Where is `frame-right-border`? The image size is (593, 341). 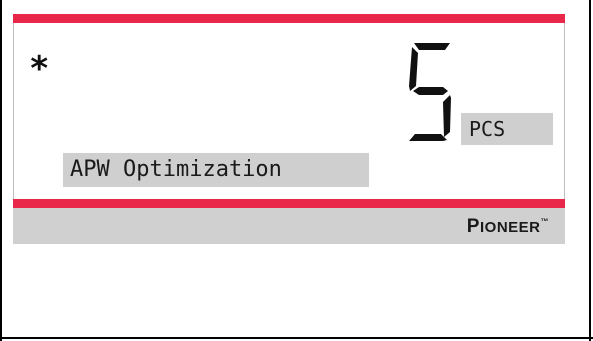 frame-right-border is located at coordinates (590, 170).